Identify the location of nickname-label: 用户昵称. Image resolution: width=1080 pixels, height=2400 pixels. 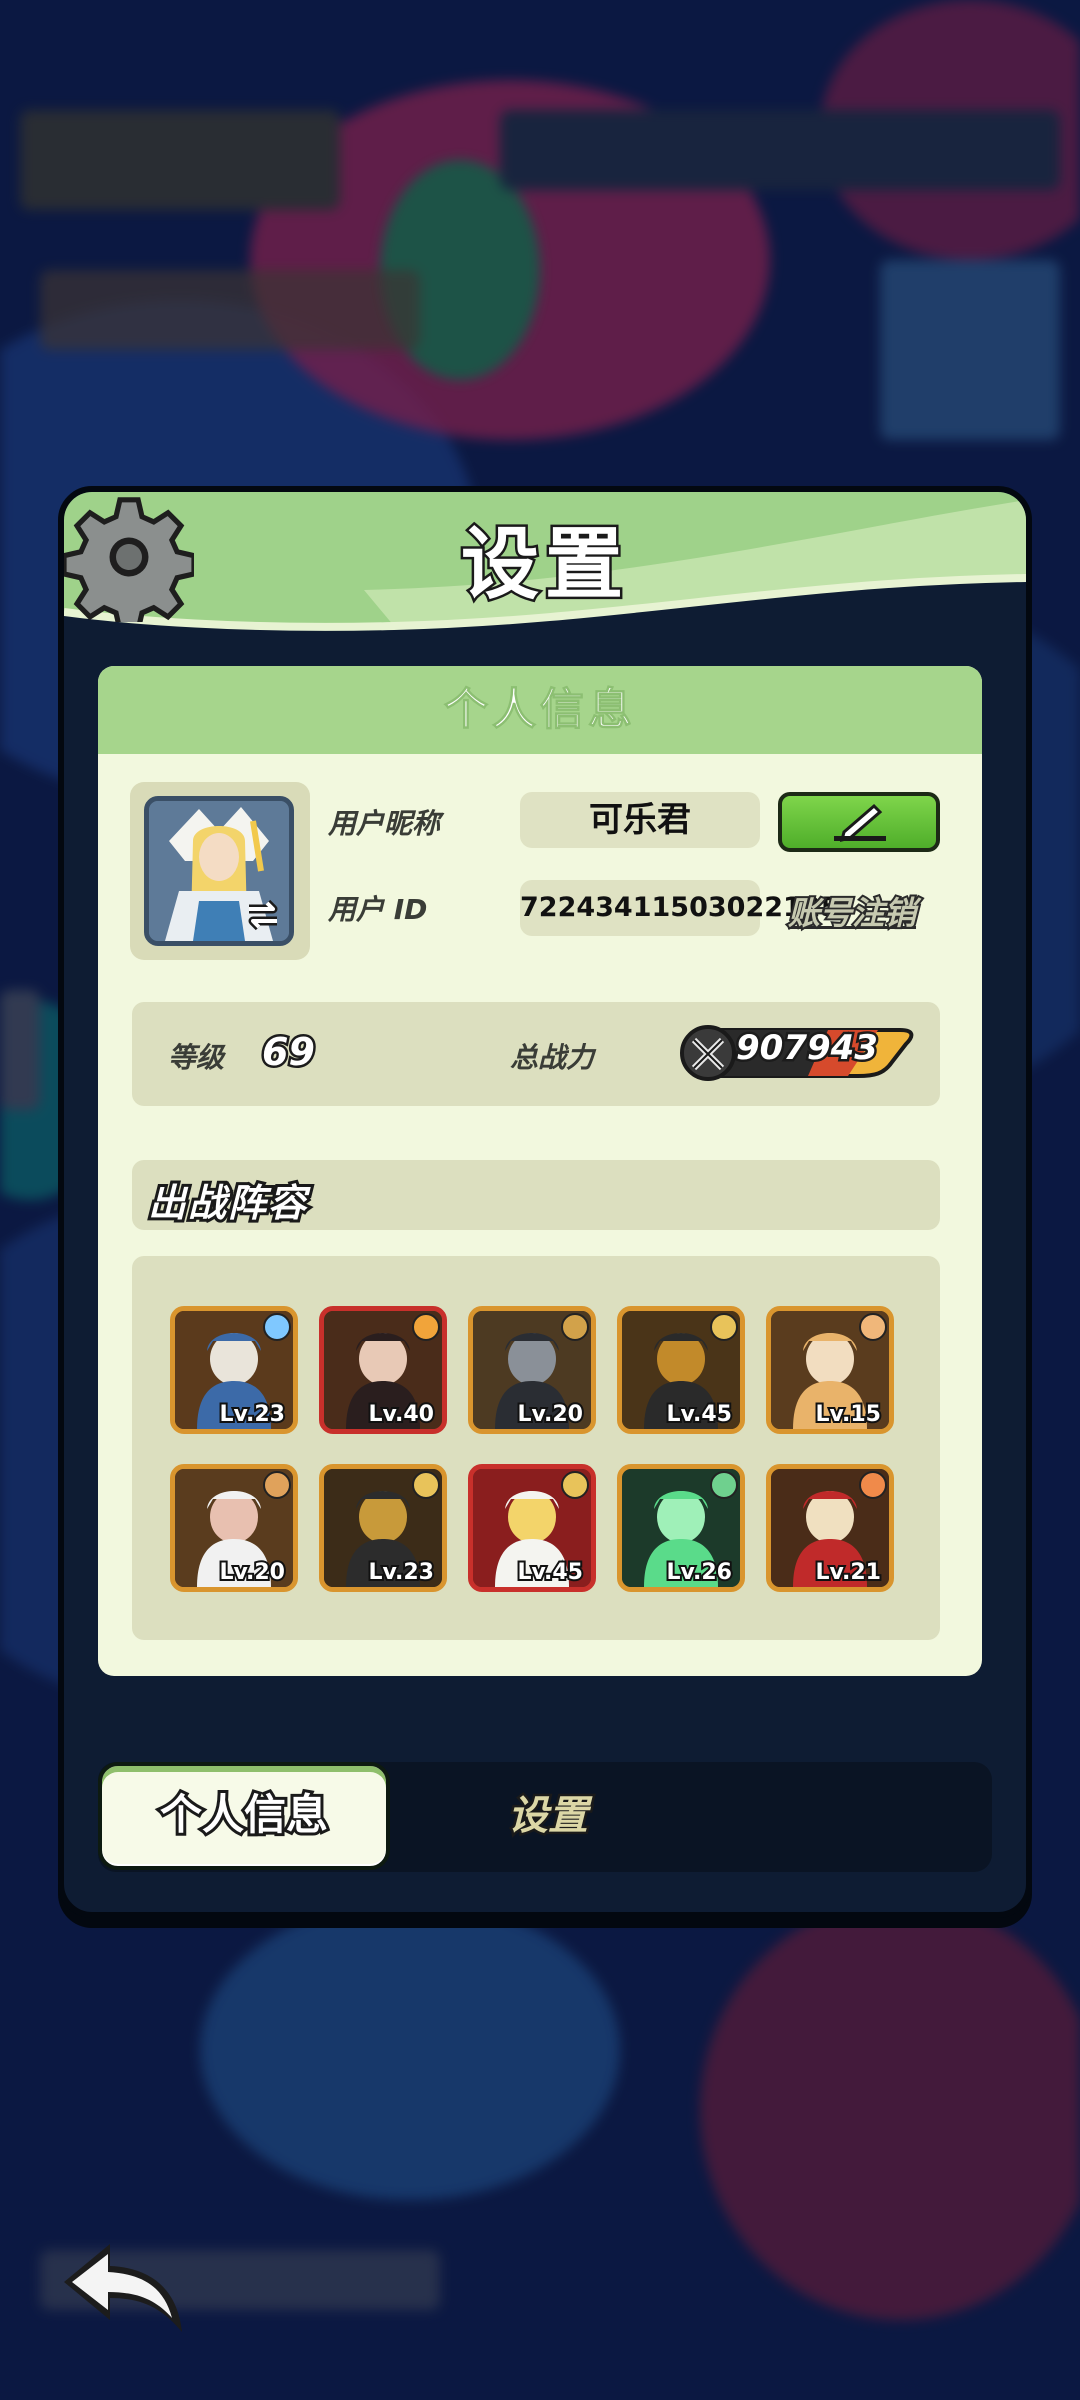
(384, 823).